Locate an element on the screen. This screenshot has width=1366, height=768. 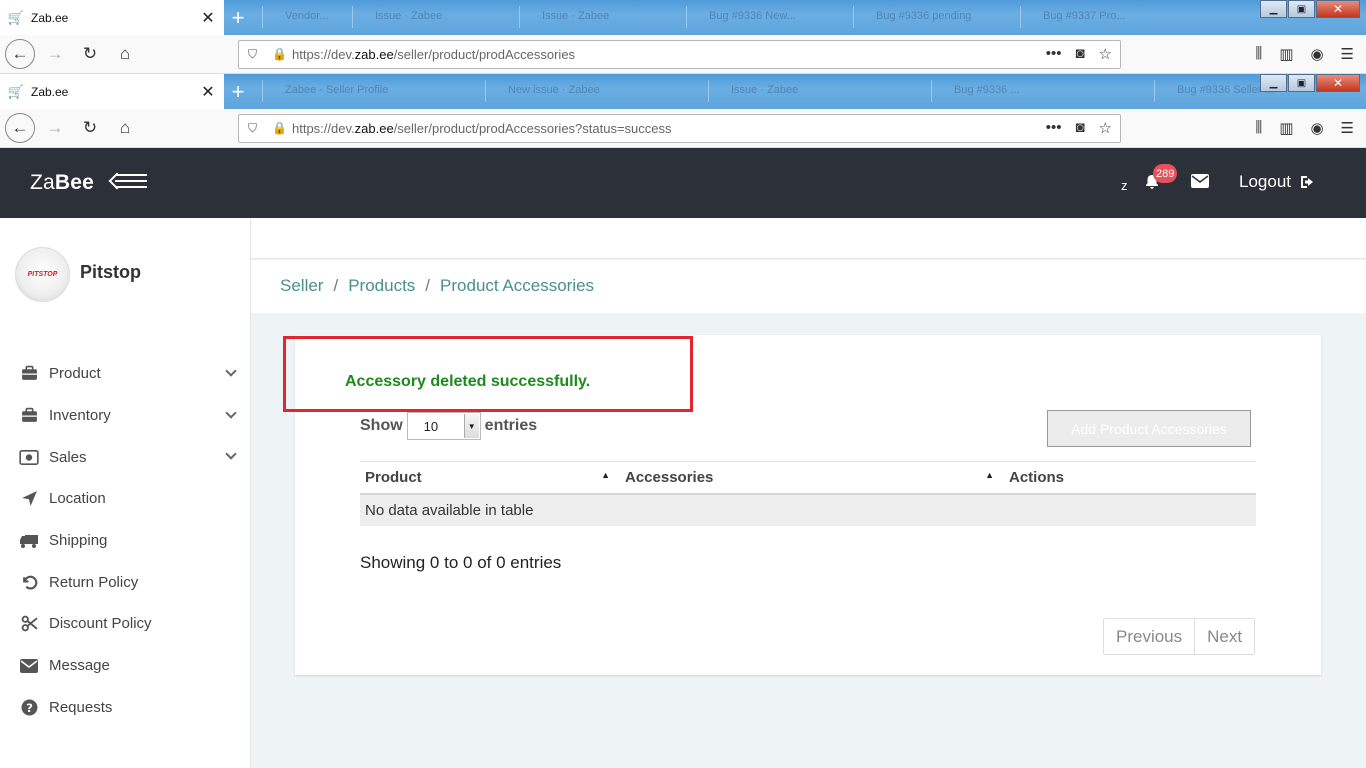
next-button: Next is located at coordinates (1224, 636).